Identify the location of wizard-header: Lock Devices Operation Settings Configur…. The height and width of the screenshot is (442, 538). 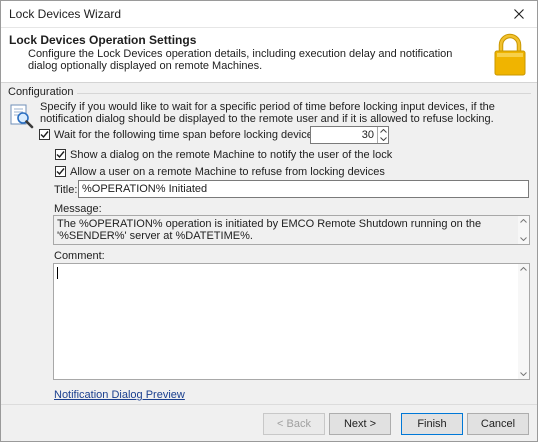
(269, 55).